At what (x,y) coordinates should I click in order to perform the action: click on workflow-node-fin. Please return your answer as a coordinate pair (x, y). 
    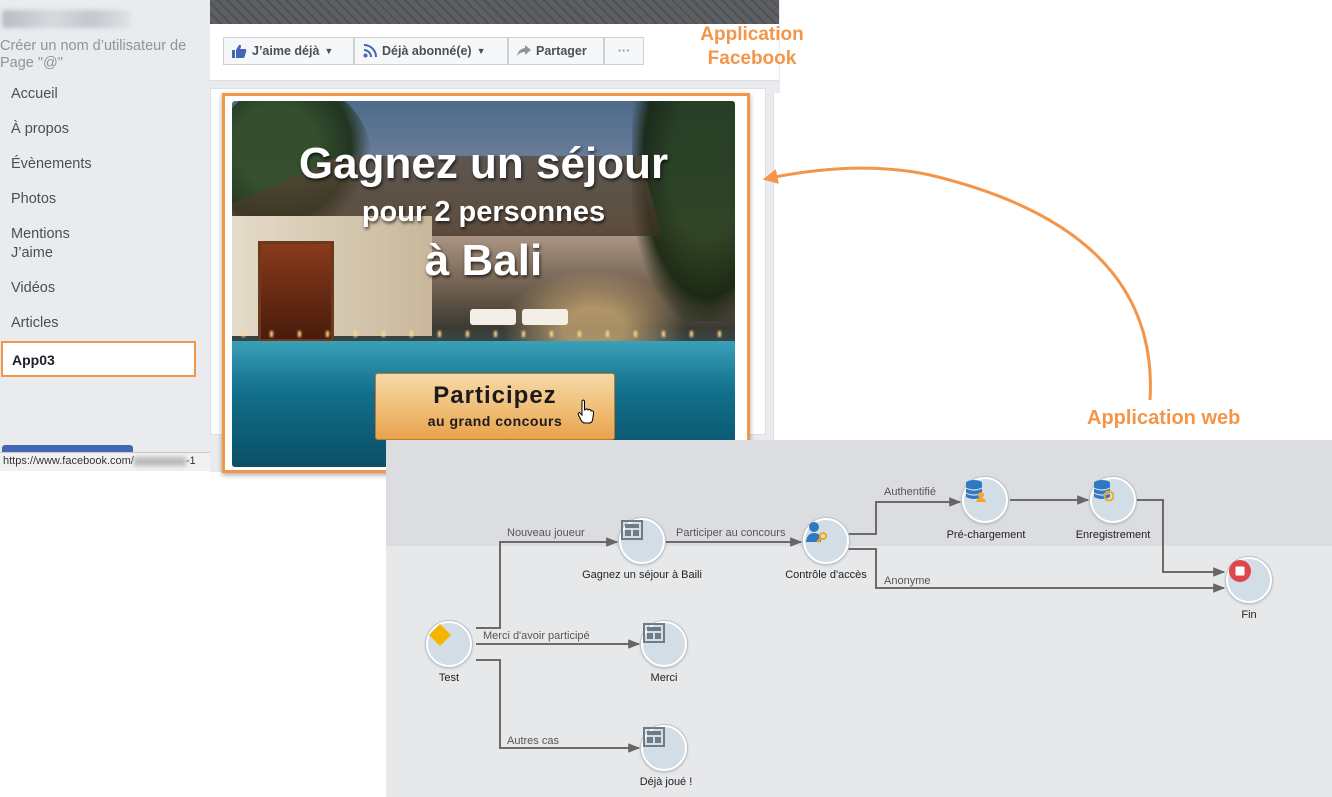
    Looking at the image, I should click on (1249, 580).